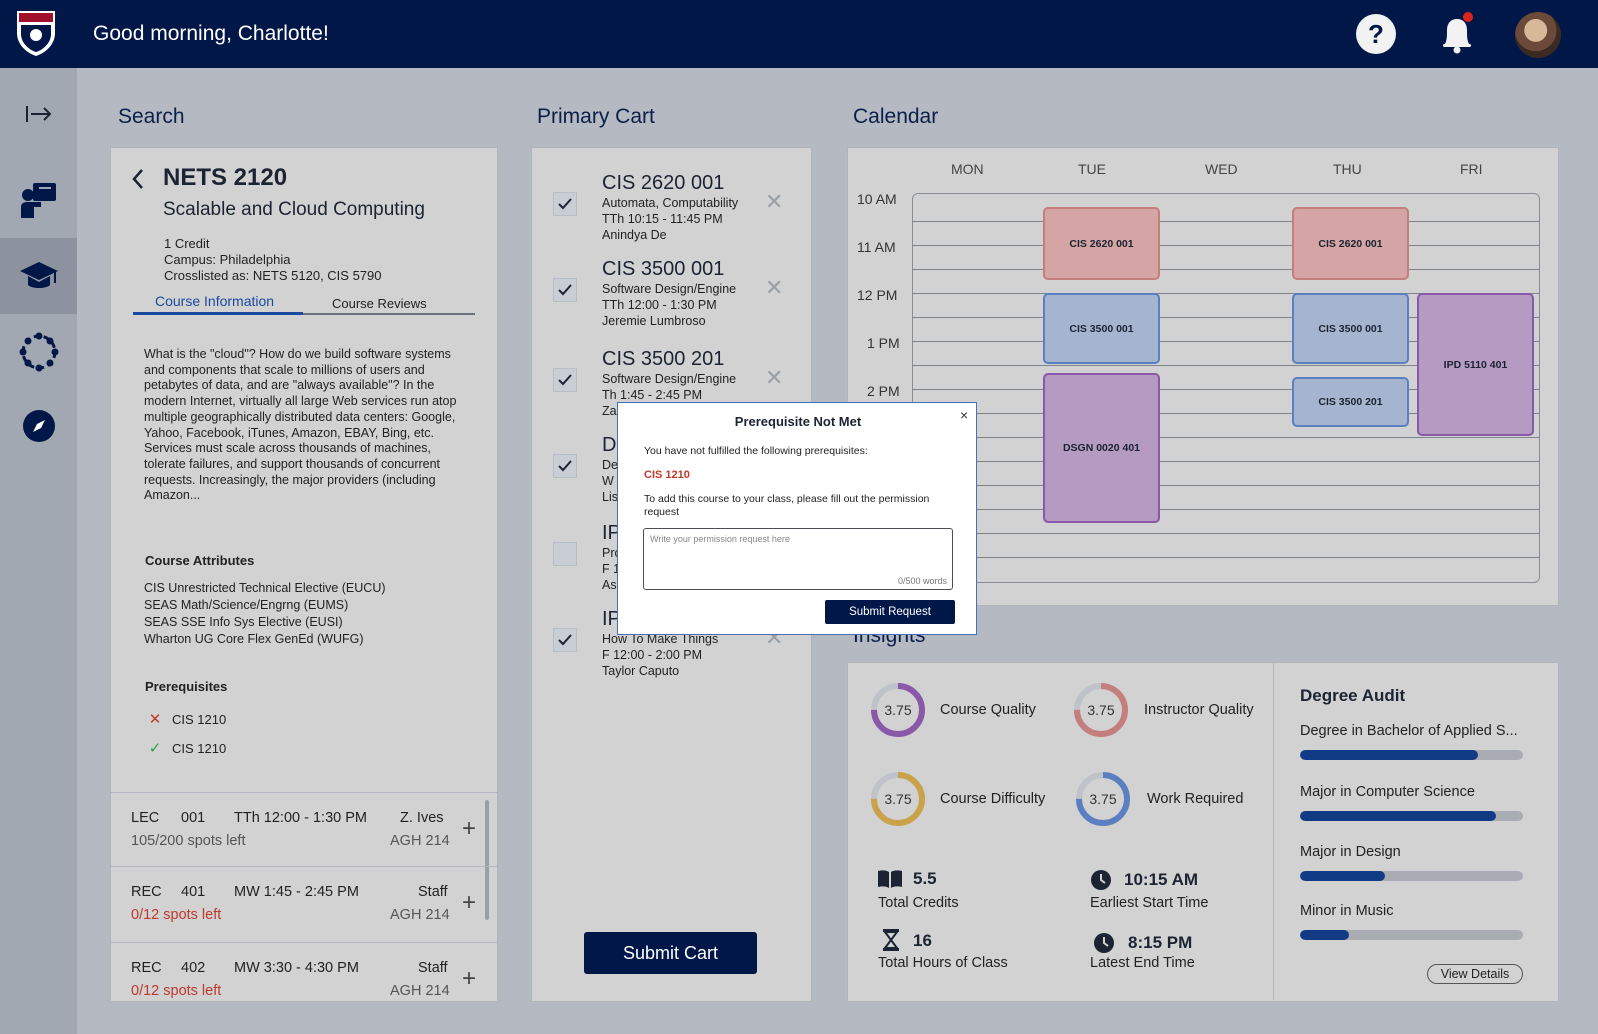 Image resolution: width=1598 pixels, height=1034 pixels. I want to click on instructor-quality-ring: 3.75, so click(1101, 710).